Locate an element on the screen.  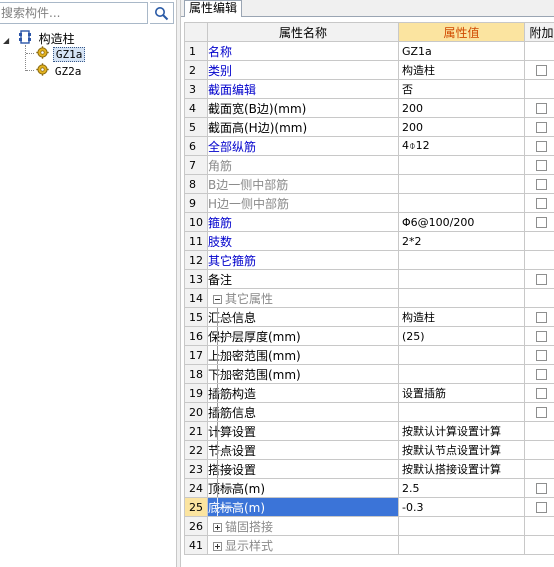
property-name-cell: 插筋构造 is located at coordinates (303, 393).